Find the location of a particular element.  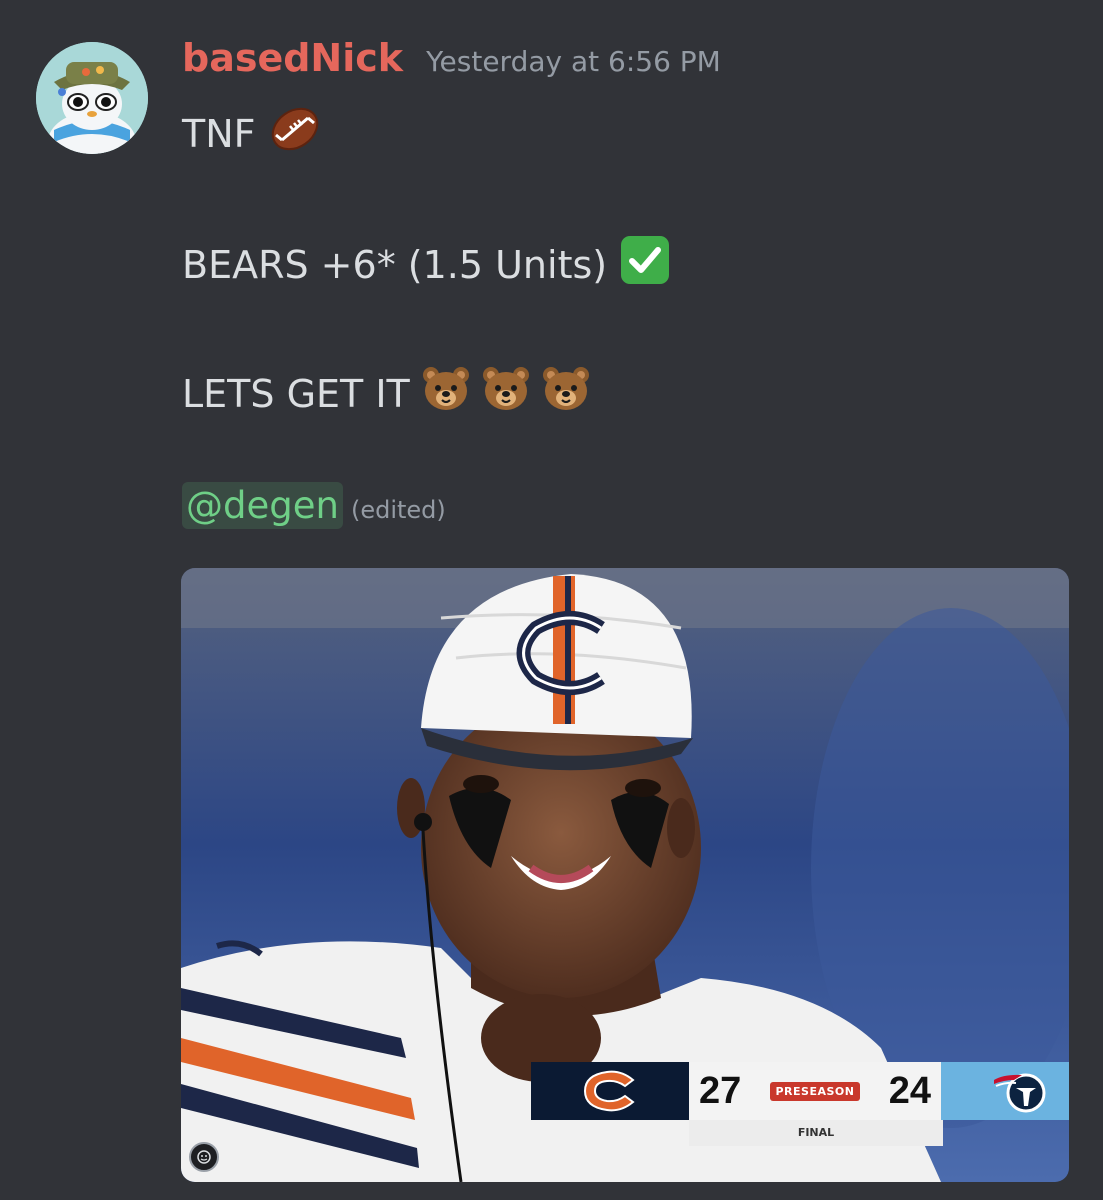

football-emoji-icon is located at coordinates (295, 133).